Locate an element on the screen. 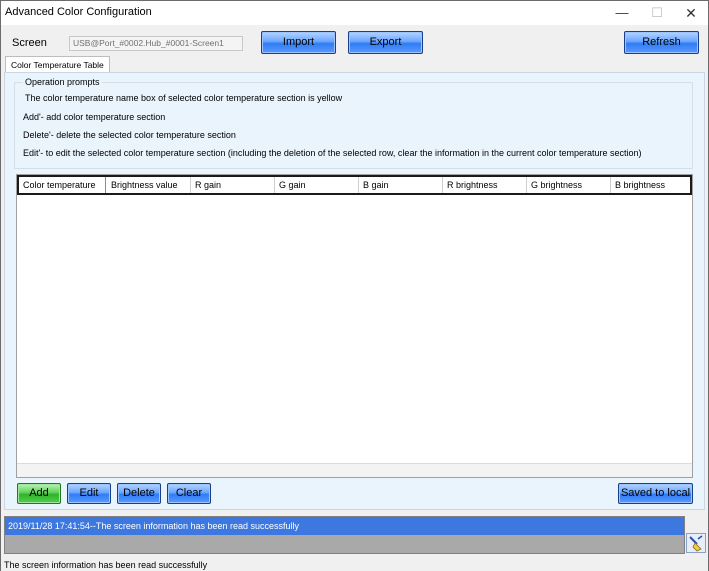  title-bar: Advanced Color Configuration — ☐ ✕ is located at coordinates (354, 13).